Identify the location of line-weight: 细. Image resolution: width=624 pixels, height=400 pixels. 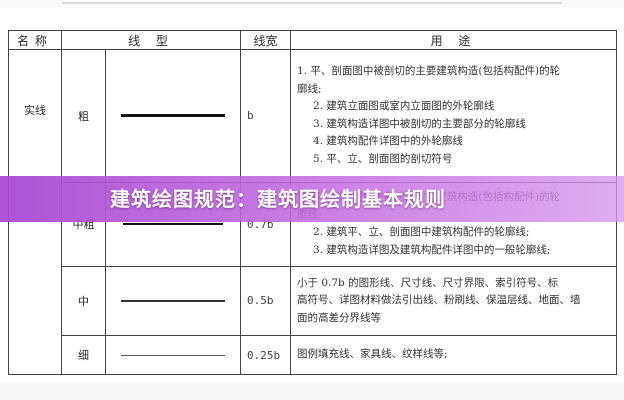
(83, 355).